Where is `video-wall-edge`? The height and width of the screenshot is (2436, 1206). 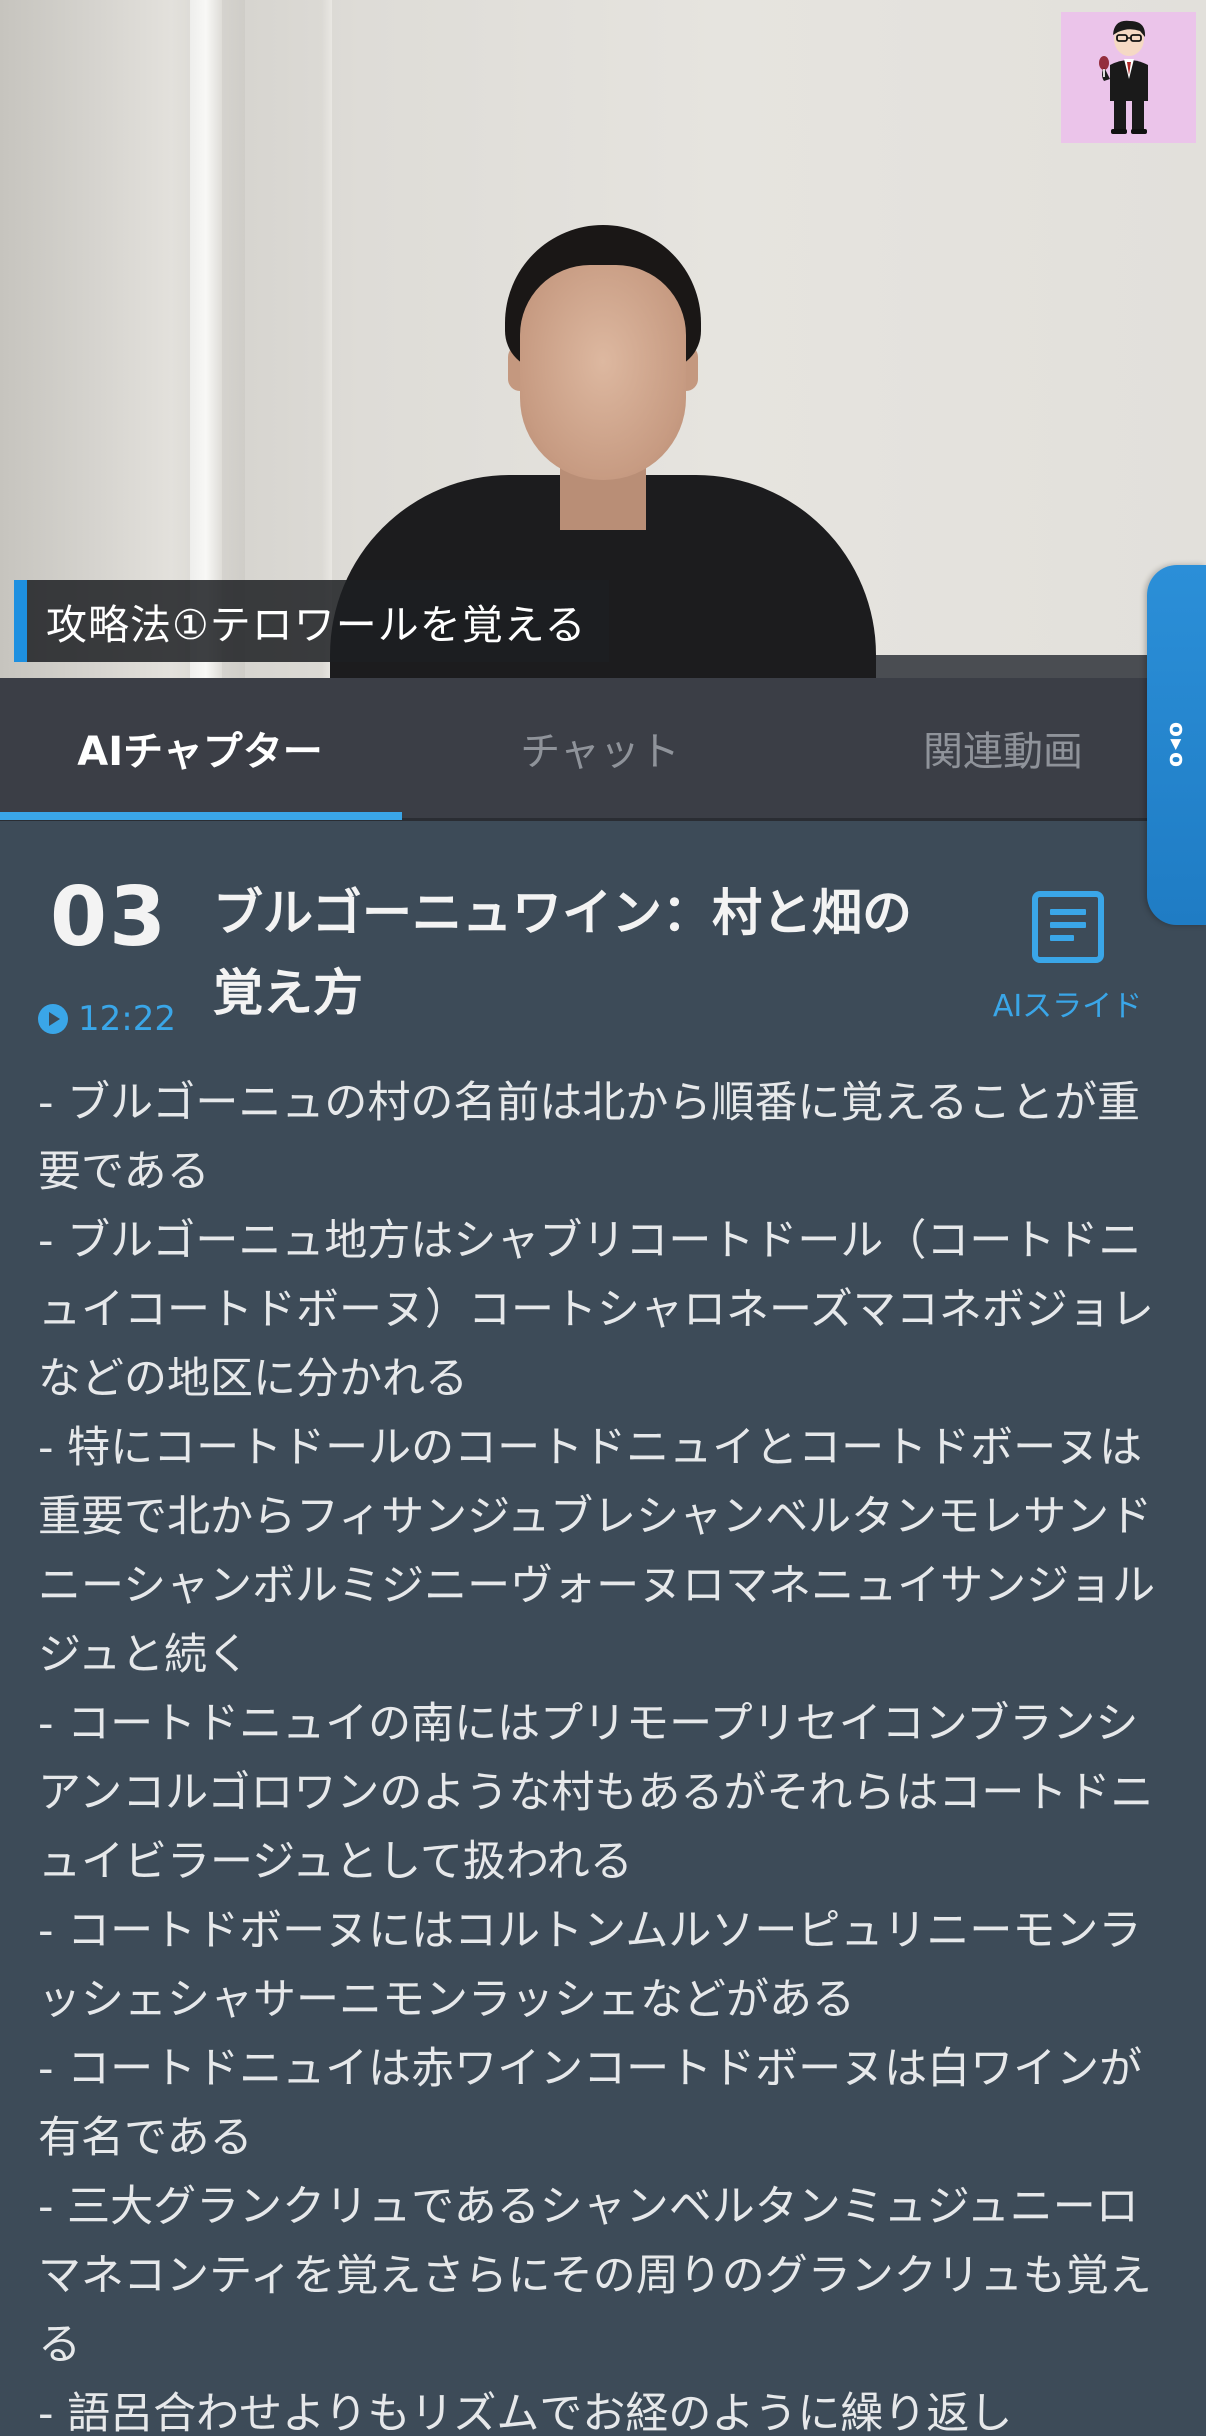
video-wall-edge is located at coordinates (327, 339).